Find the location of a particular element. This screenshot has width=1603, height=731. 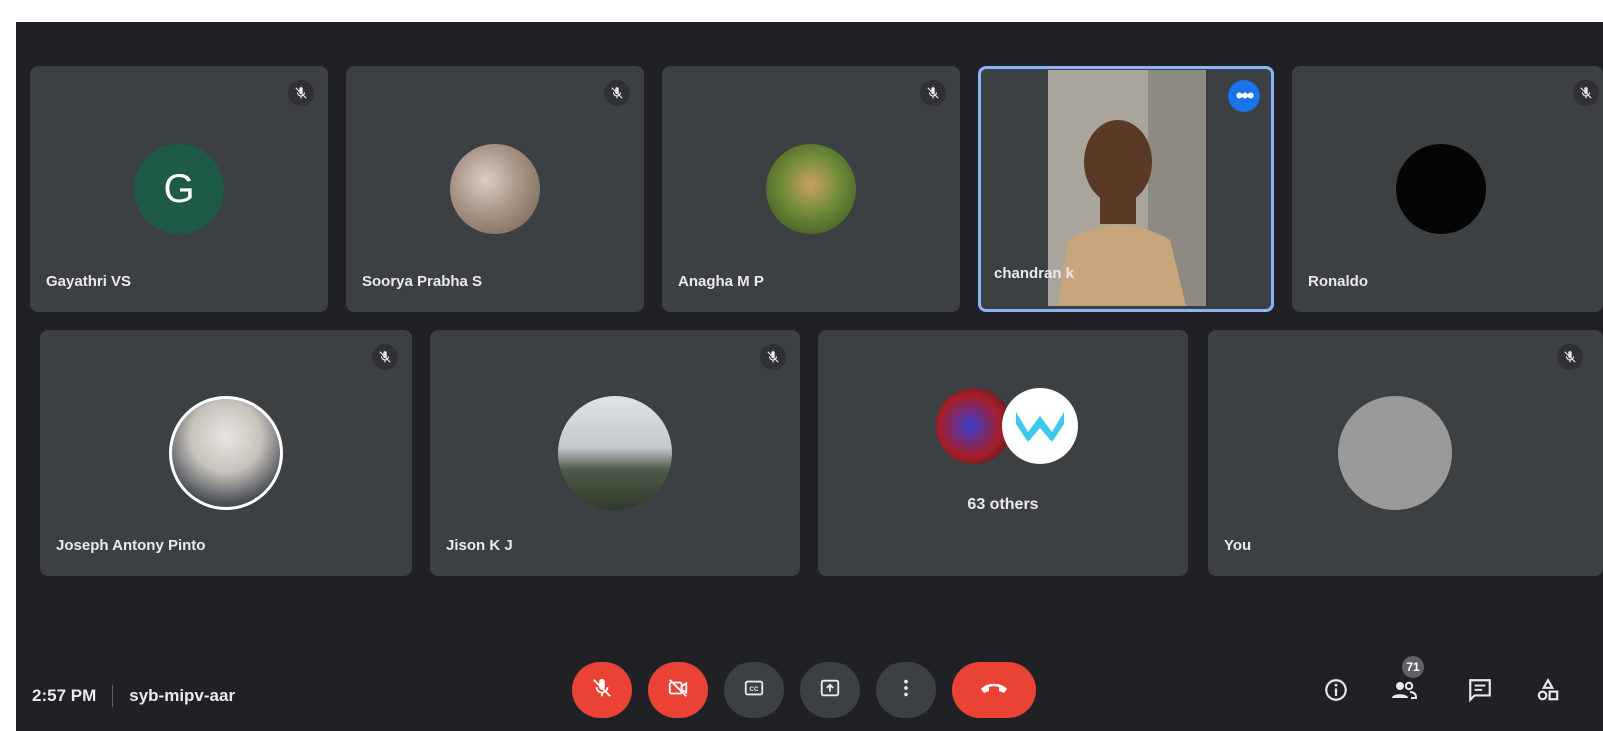

present-button is located at coordinates (830, 690).